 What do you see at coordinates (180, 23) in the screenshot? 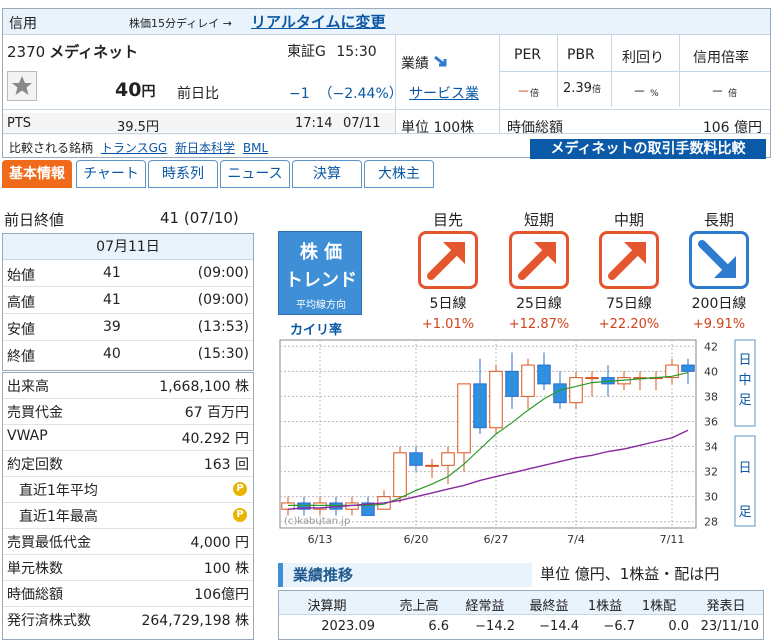
I see `delay-note: 株価15分ディレイ →` at bounding box center [180, 23].